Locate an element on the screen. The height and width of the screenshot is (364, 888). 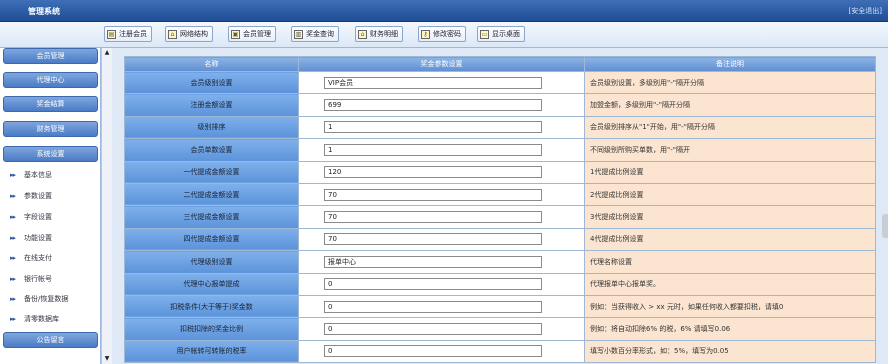
logout-link: [安全退出] is located at coordinates (865, 11).